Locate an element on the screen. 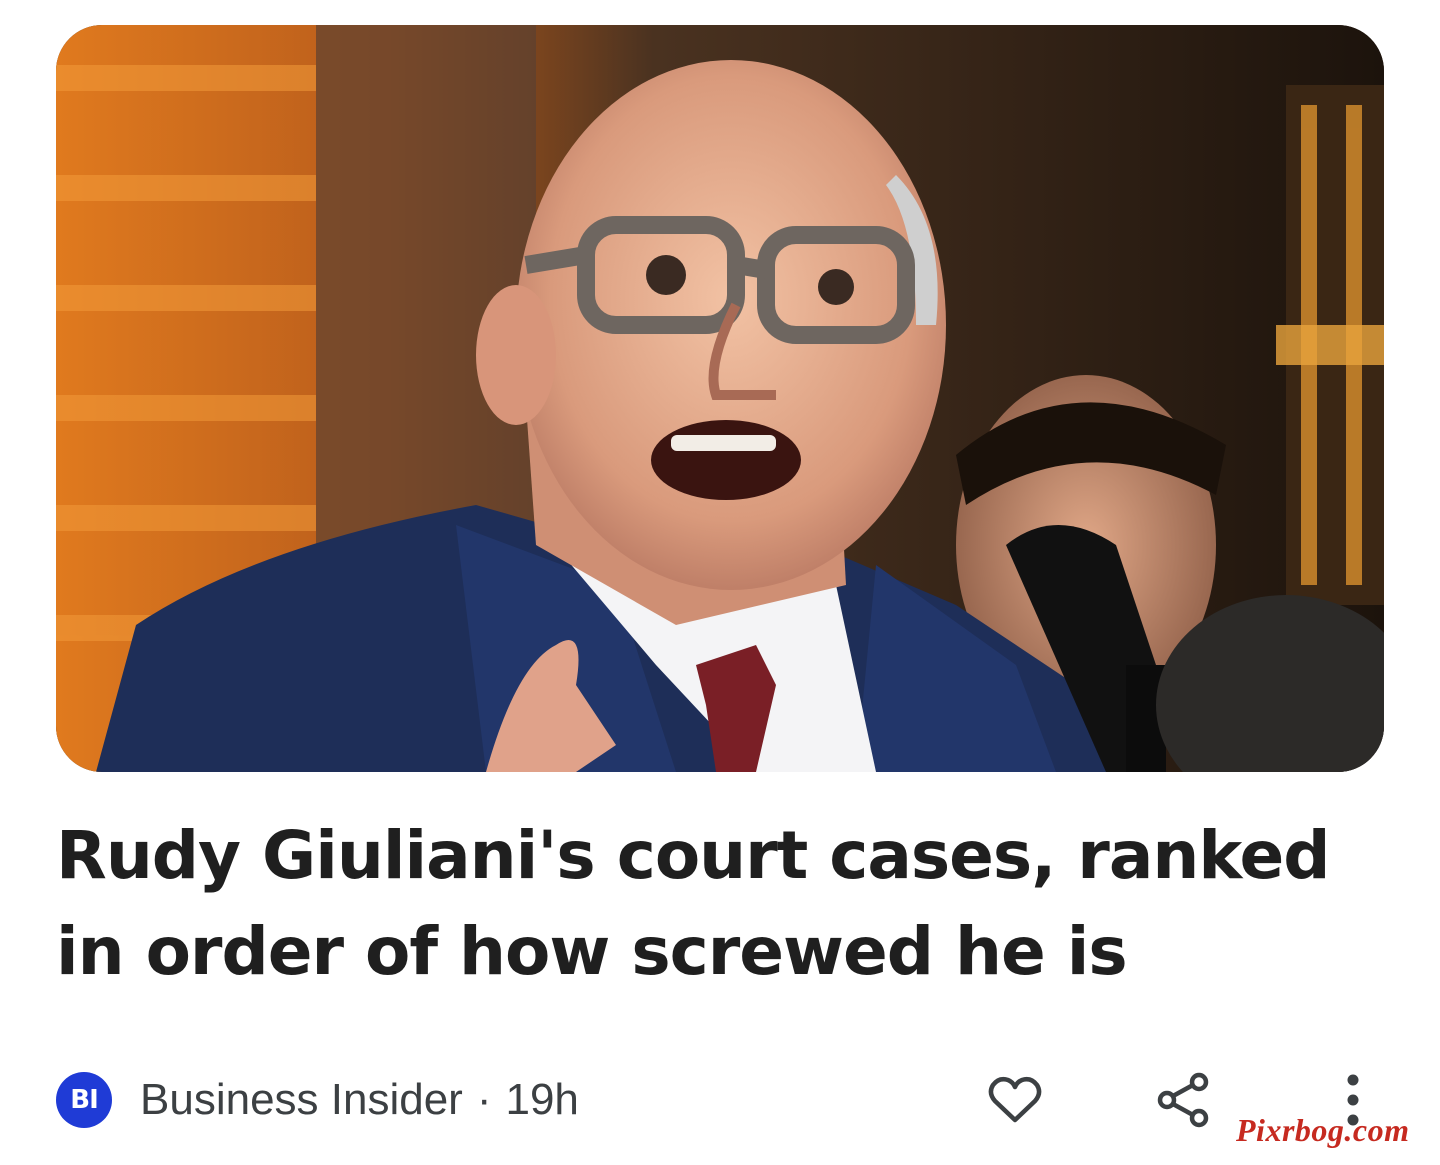  like-button is located at coordinates (1015, 1100).